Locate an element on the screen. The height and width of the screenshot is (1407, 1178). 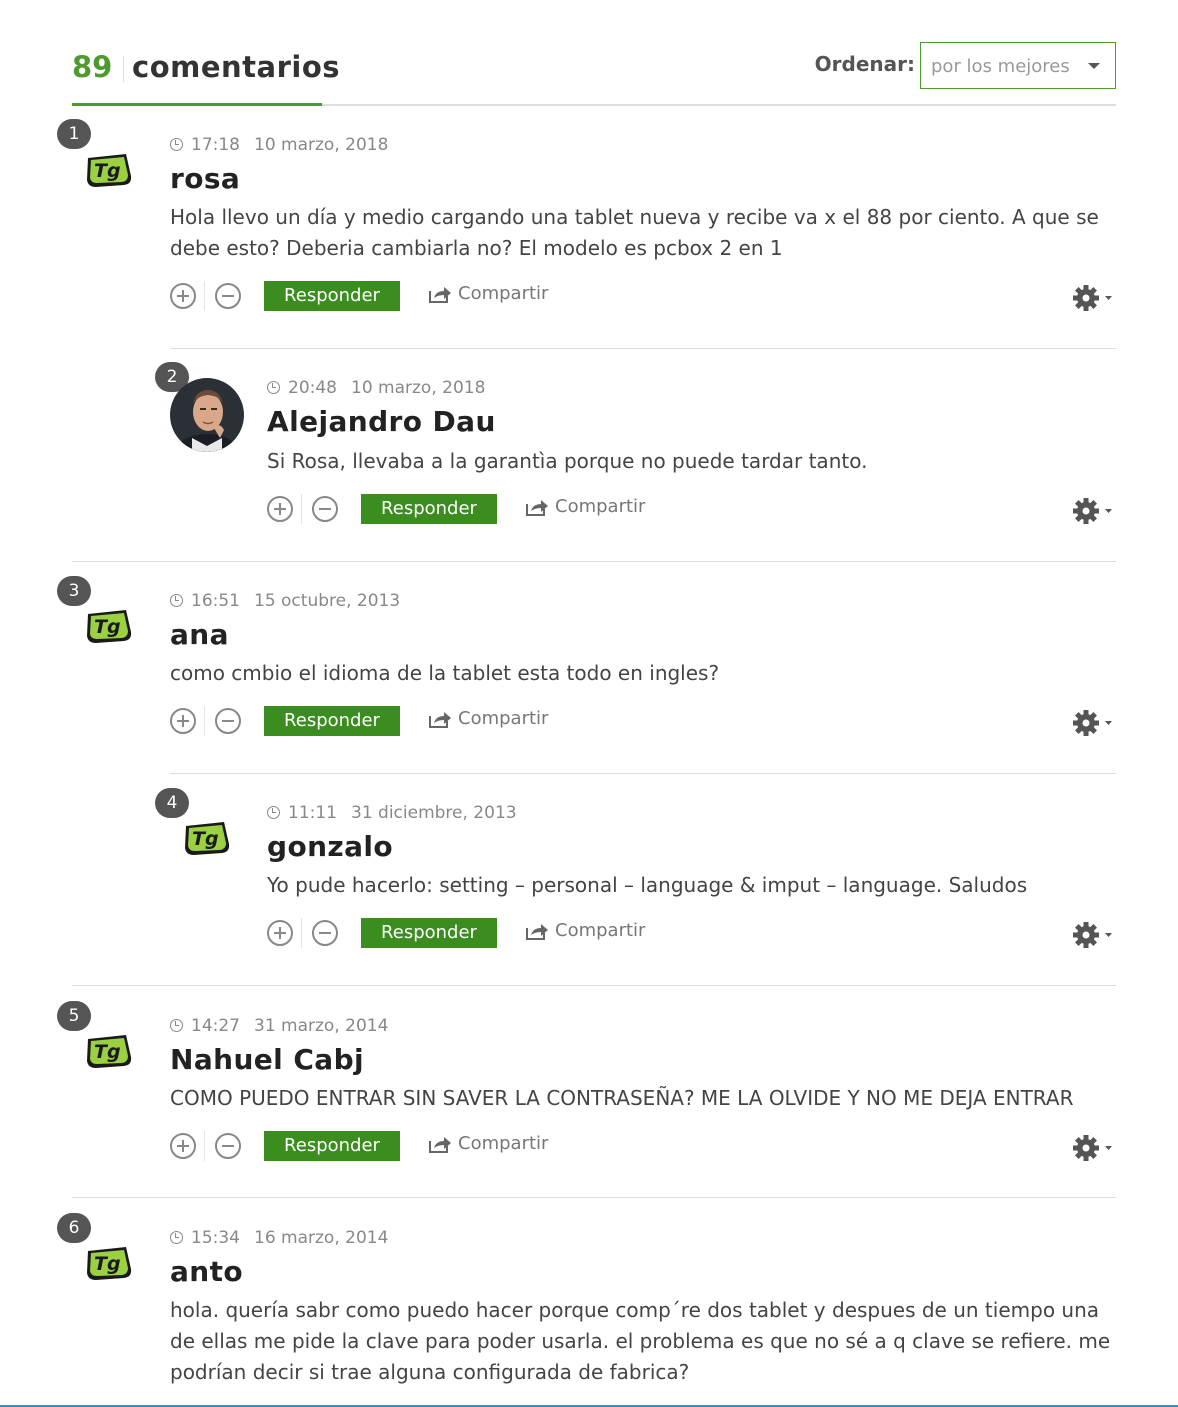
comment-meta: 20:48 10 marzo, 2018 is located at coordinates (376, 388).